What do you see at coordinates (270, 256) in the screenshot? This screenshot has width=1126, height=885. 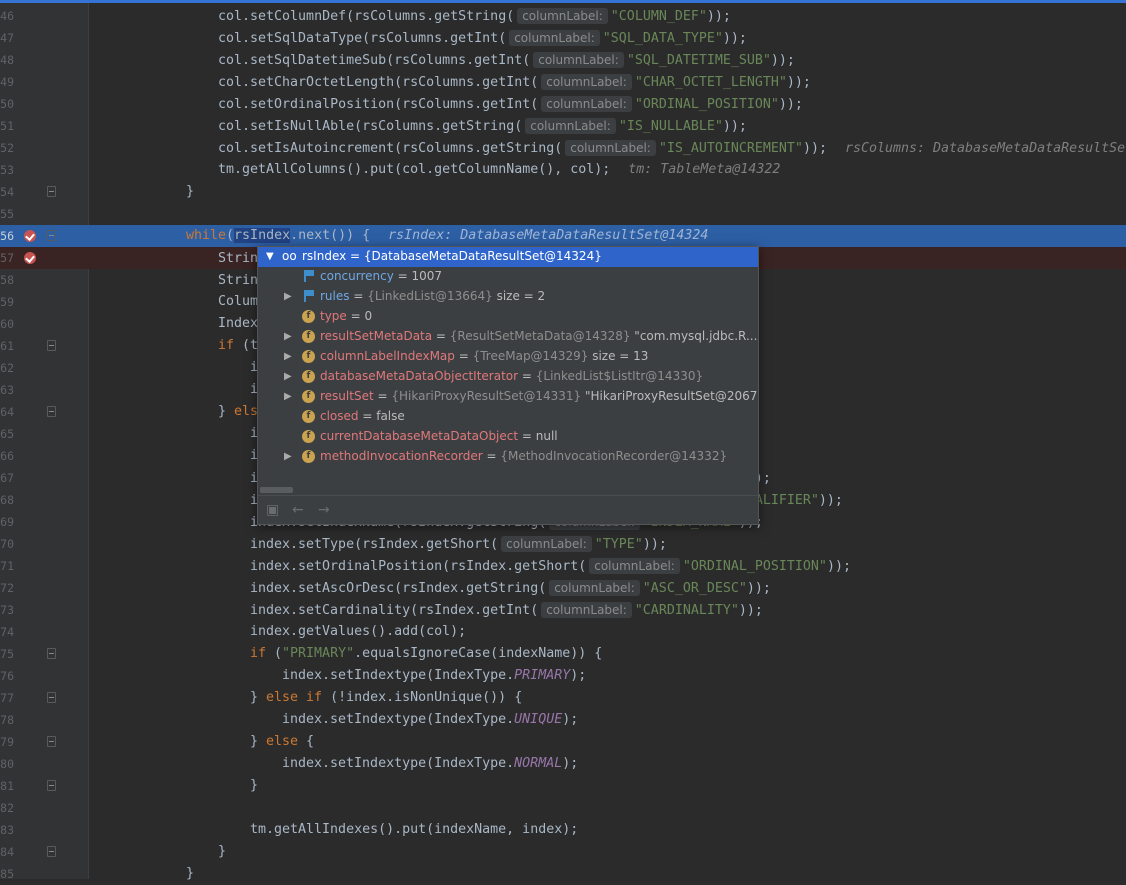 I see `collapse-arrow-icon: ▼` at bounding box center [270, 256].